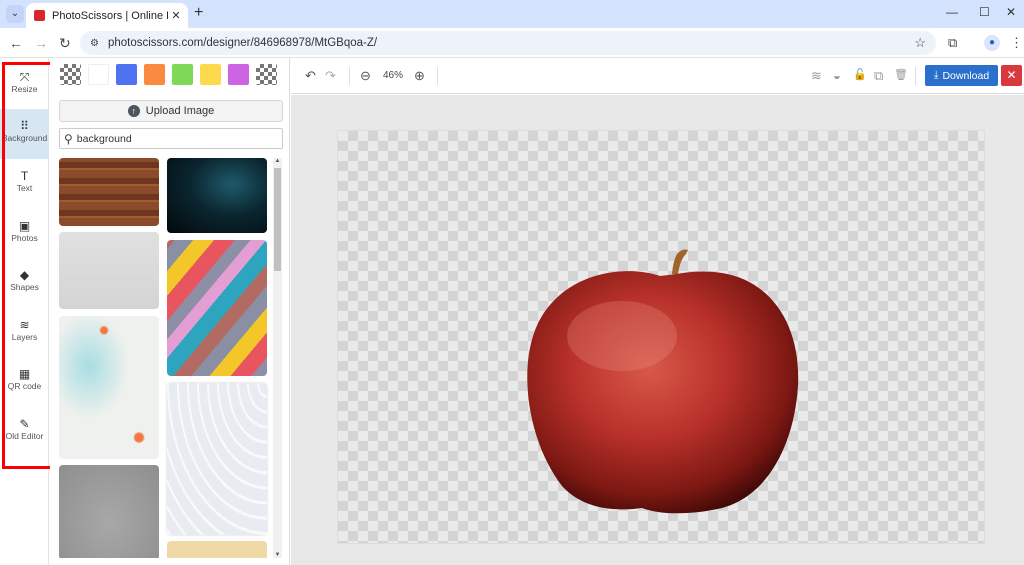 The image size is (1024, 565). I want to click on swatch-purple, so click(238, 74).